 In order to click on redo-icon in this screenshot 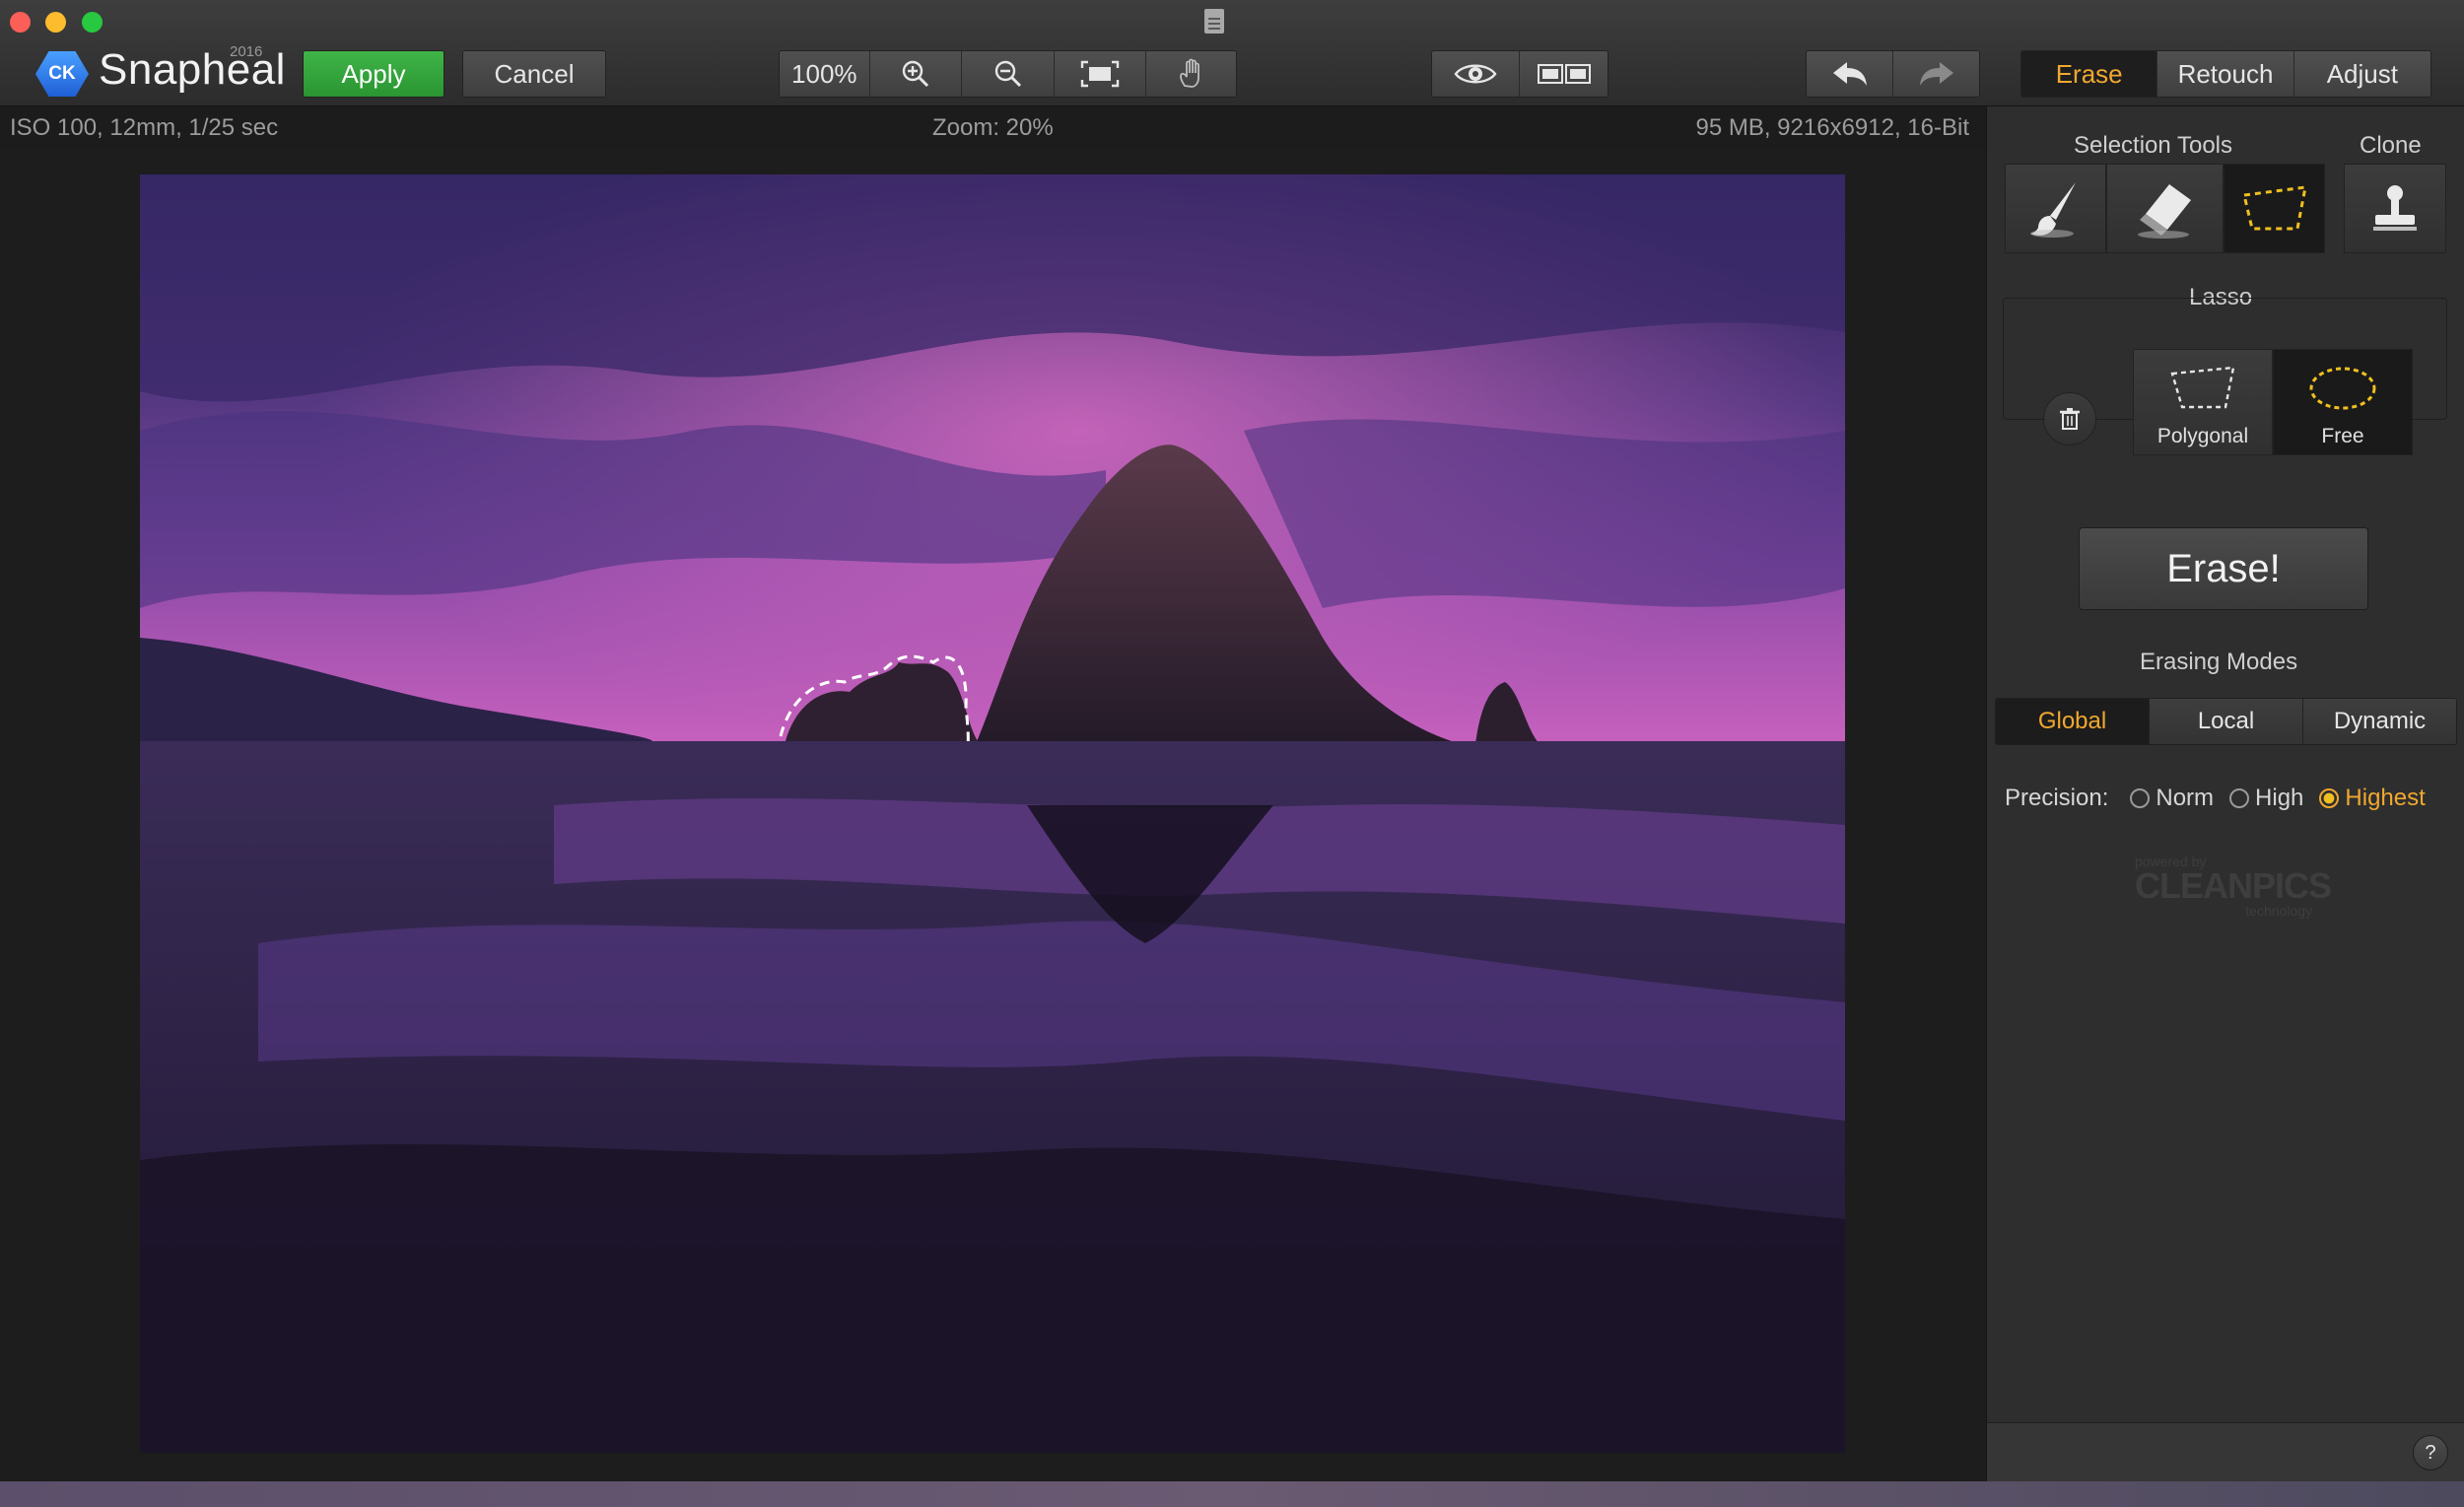, I will do `click(1936, 74)`.